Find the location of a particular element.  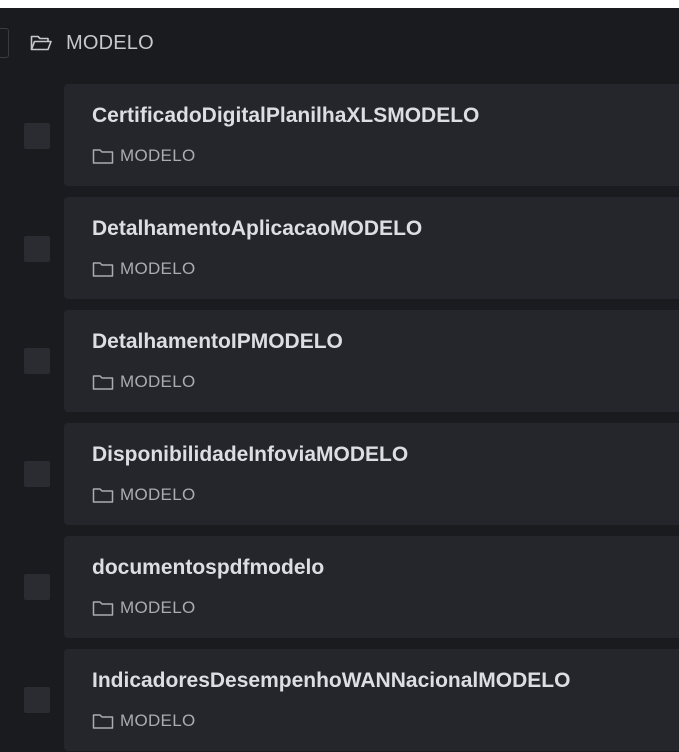

dashboard-title: documentospdfmodelo is located at coordinates (208, 568).